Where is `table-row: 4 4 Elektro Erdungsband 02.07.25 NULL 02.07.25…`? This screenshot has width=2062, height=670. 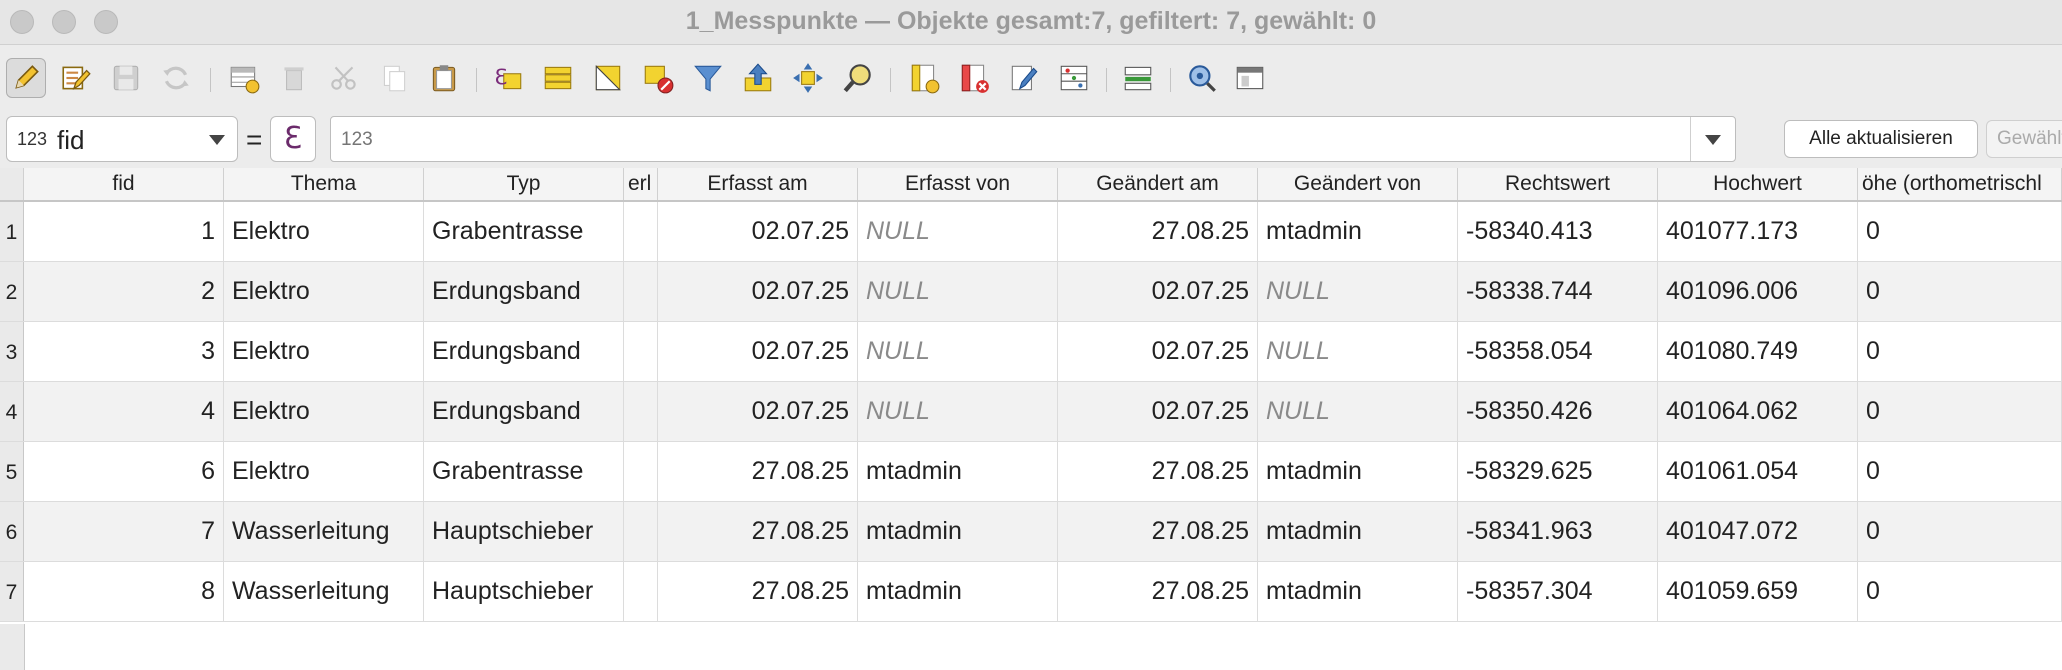 table-row: 4 4 Elektro Erdungsband 02.07.25 NULL 02.07.25… is located at coordinates (1031, 412).